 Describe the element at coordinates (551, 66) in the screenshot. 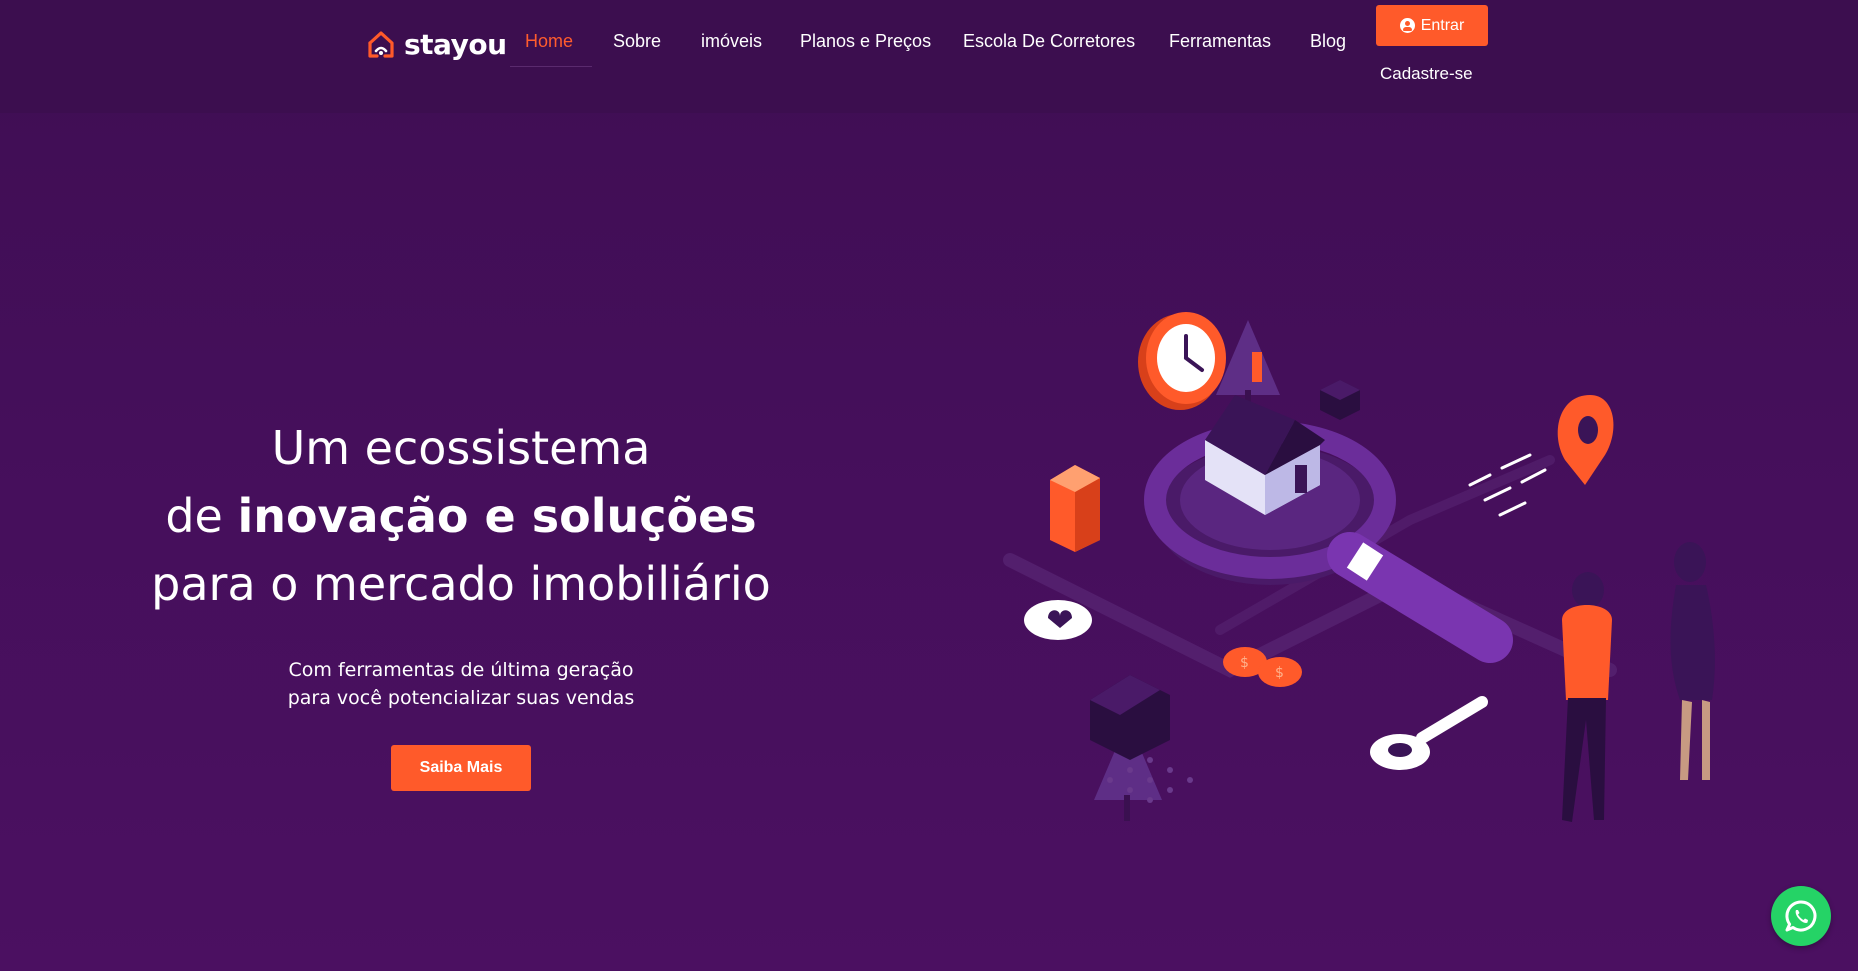

I see `active-nav-underline` at that location.